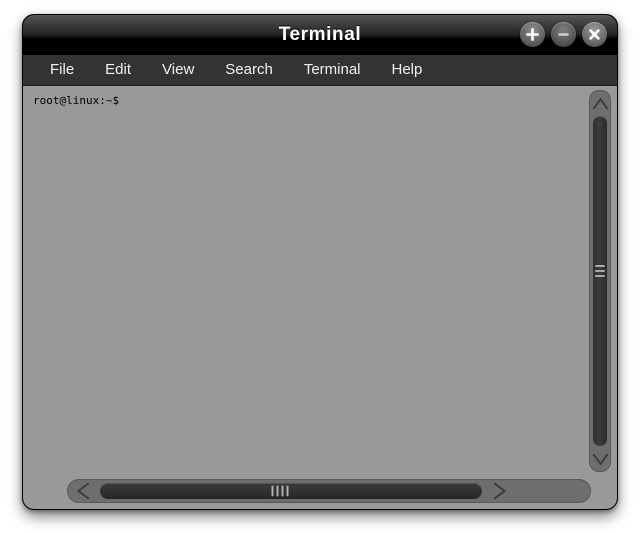 This screenshot has height=533, width=640. I want to click on scroll-up-button, so click(600, 103).